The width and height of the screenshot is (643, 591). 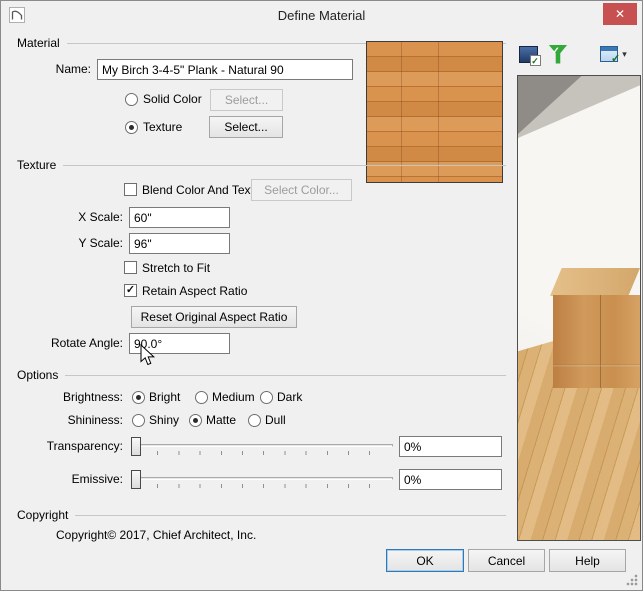 What do you see at coordinates (97, 479) in the screenshot?
I see `emissive-label: Emissive:` at bounding box center [97, 479].